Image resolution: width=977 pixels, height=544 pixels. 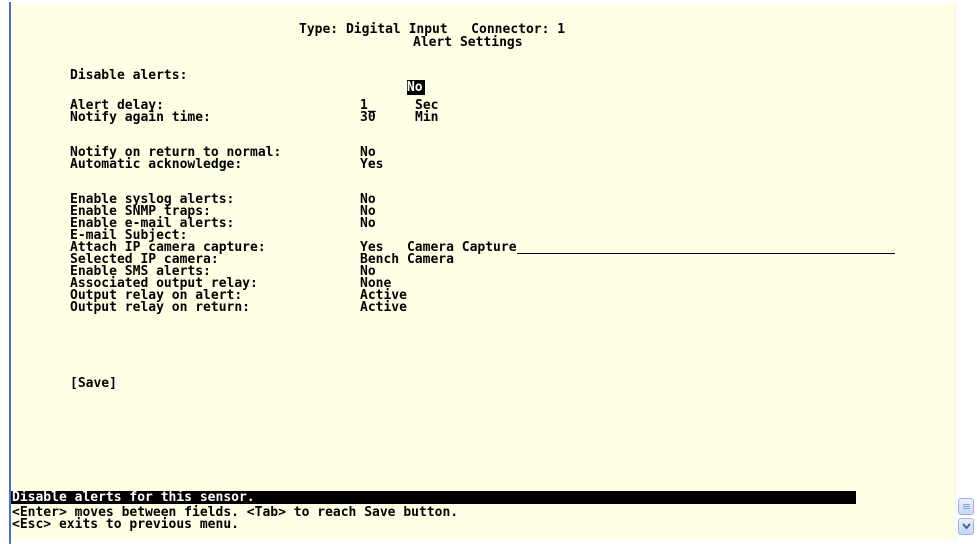 What do you see at coordinates (368, 117) in the screenshot?
I see `field-value-notify-again-time: 30` at bounding box center [368, 117].